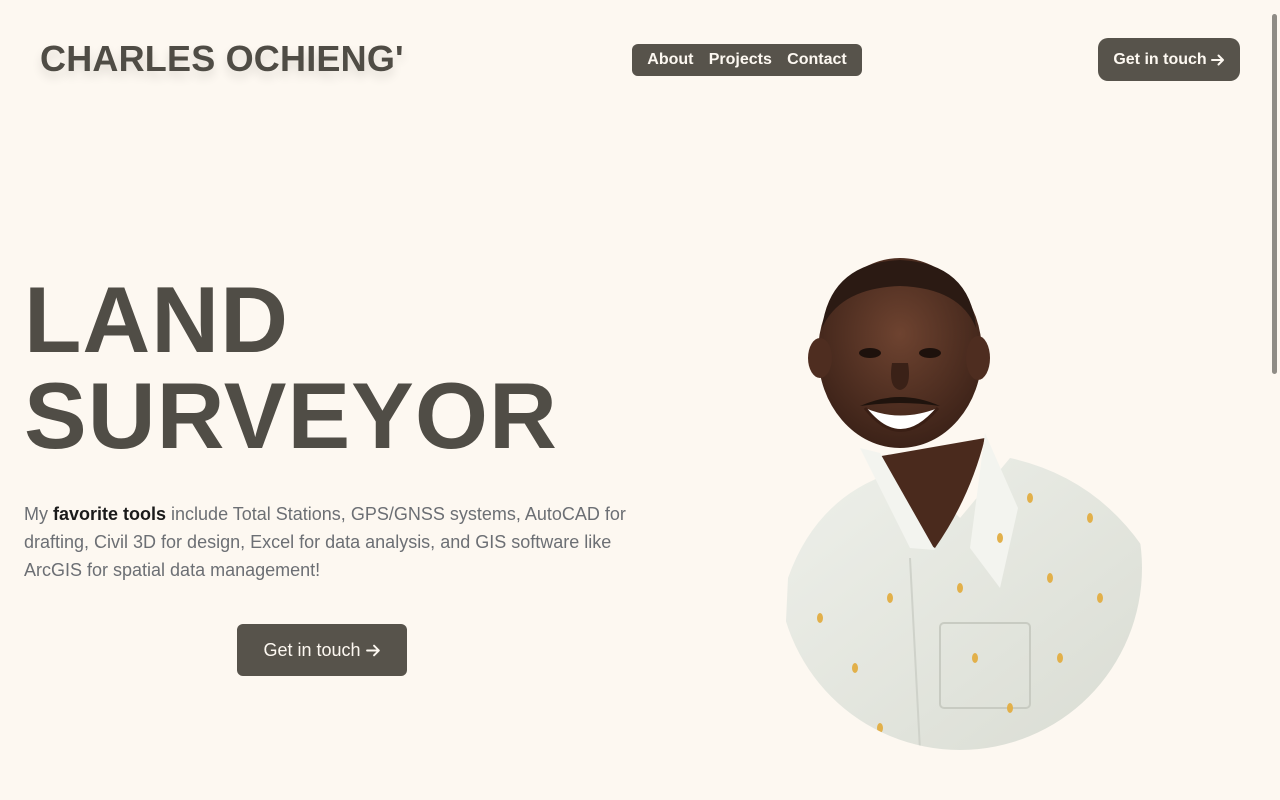 The height and width of the screenshot is (800, 1280). I want to click on nav-link-projects: Projects, so click(740, 60).